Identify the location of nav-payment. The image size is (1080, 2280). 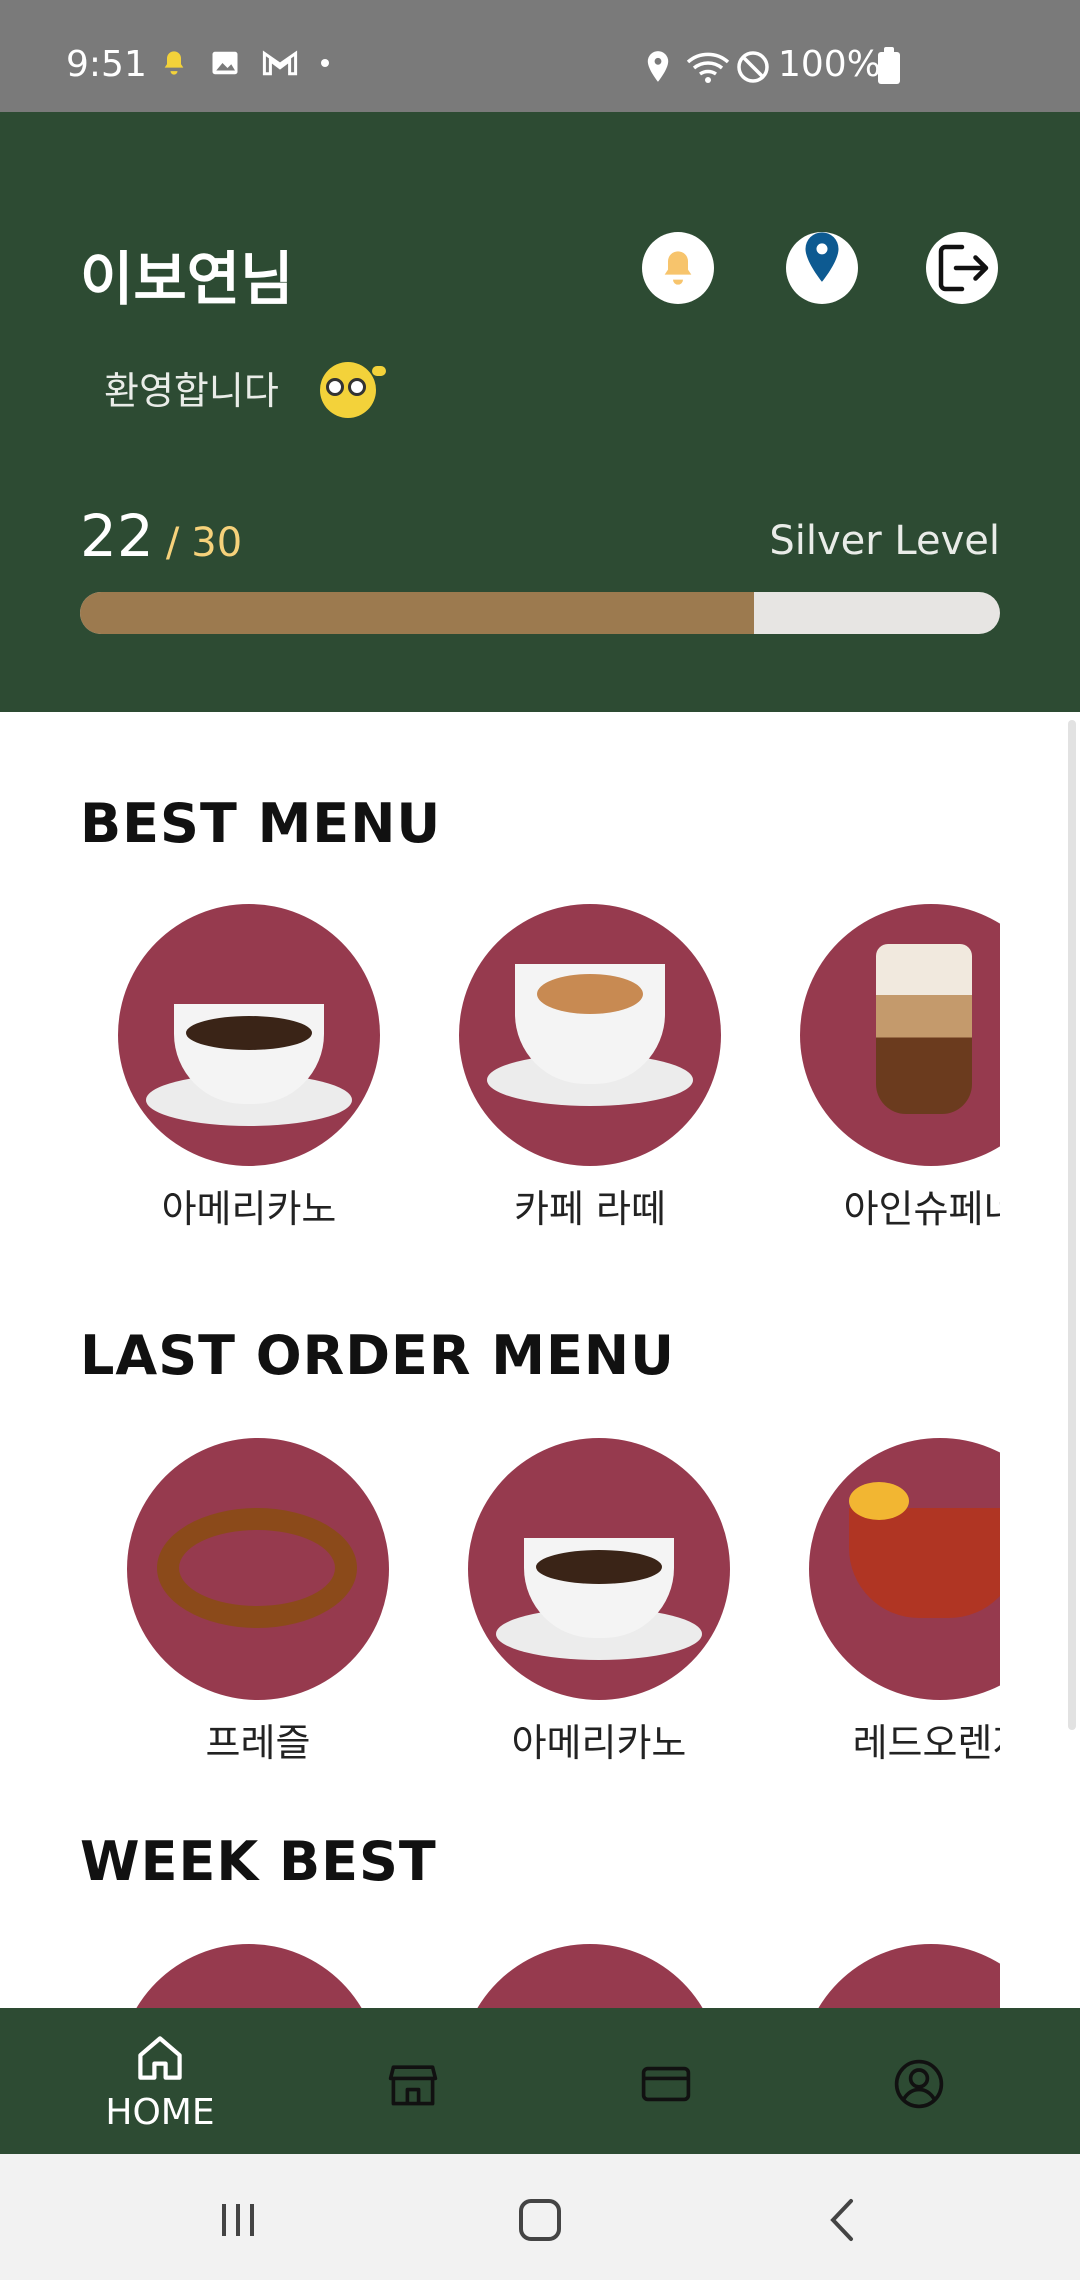
(666, 2086).